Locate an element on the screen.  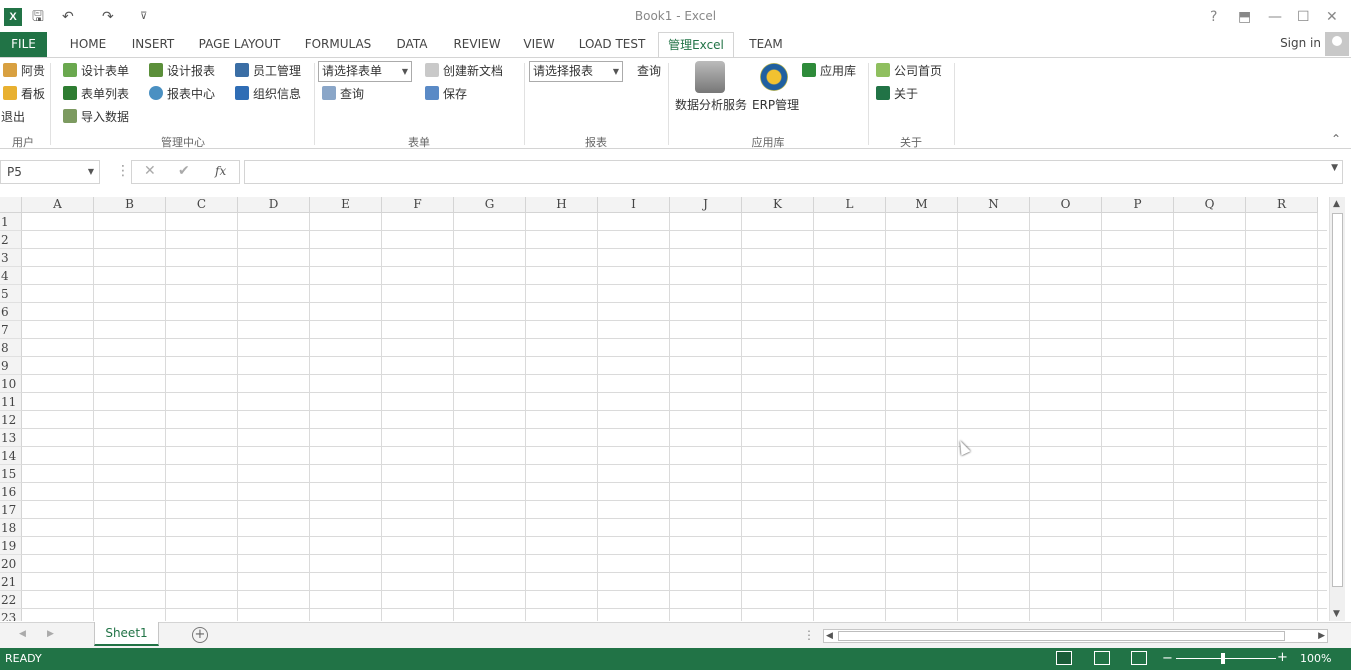
agui-button: 阿贵 is located at coordinates (24, 71).